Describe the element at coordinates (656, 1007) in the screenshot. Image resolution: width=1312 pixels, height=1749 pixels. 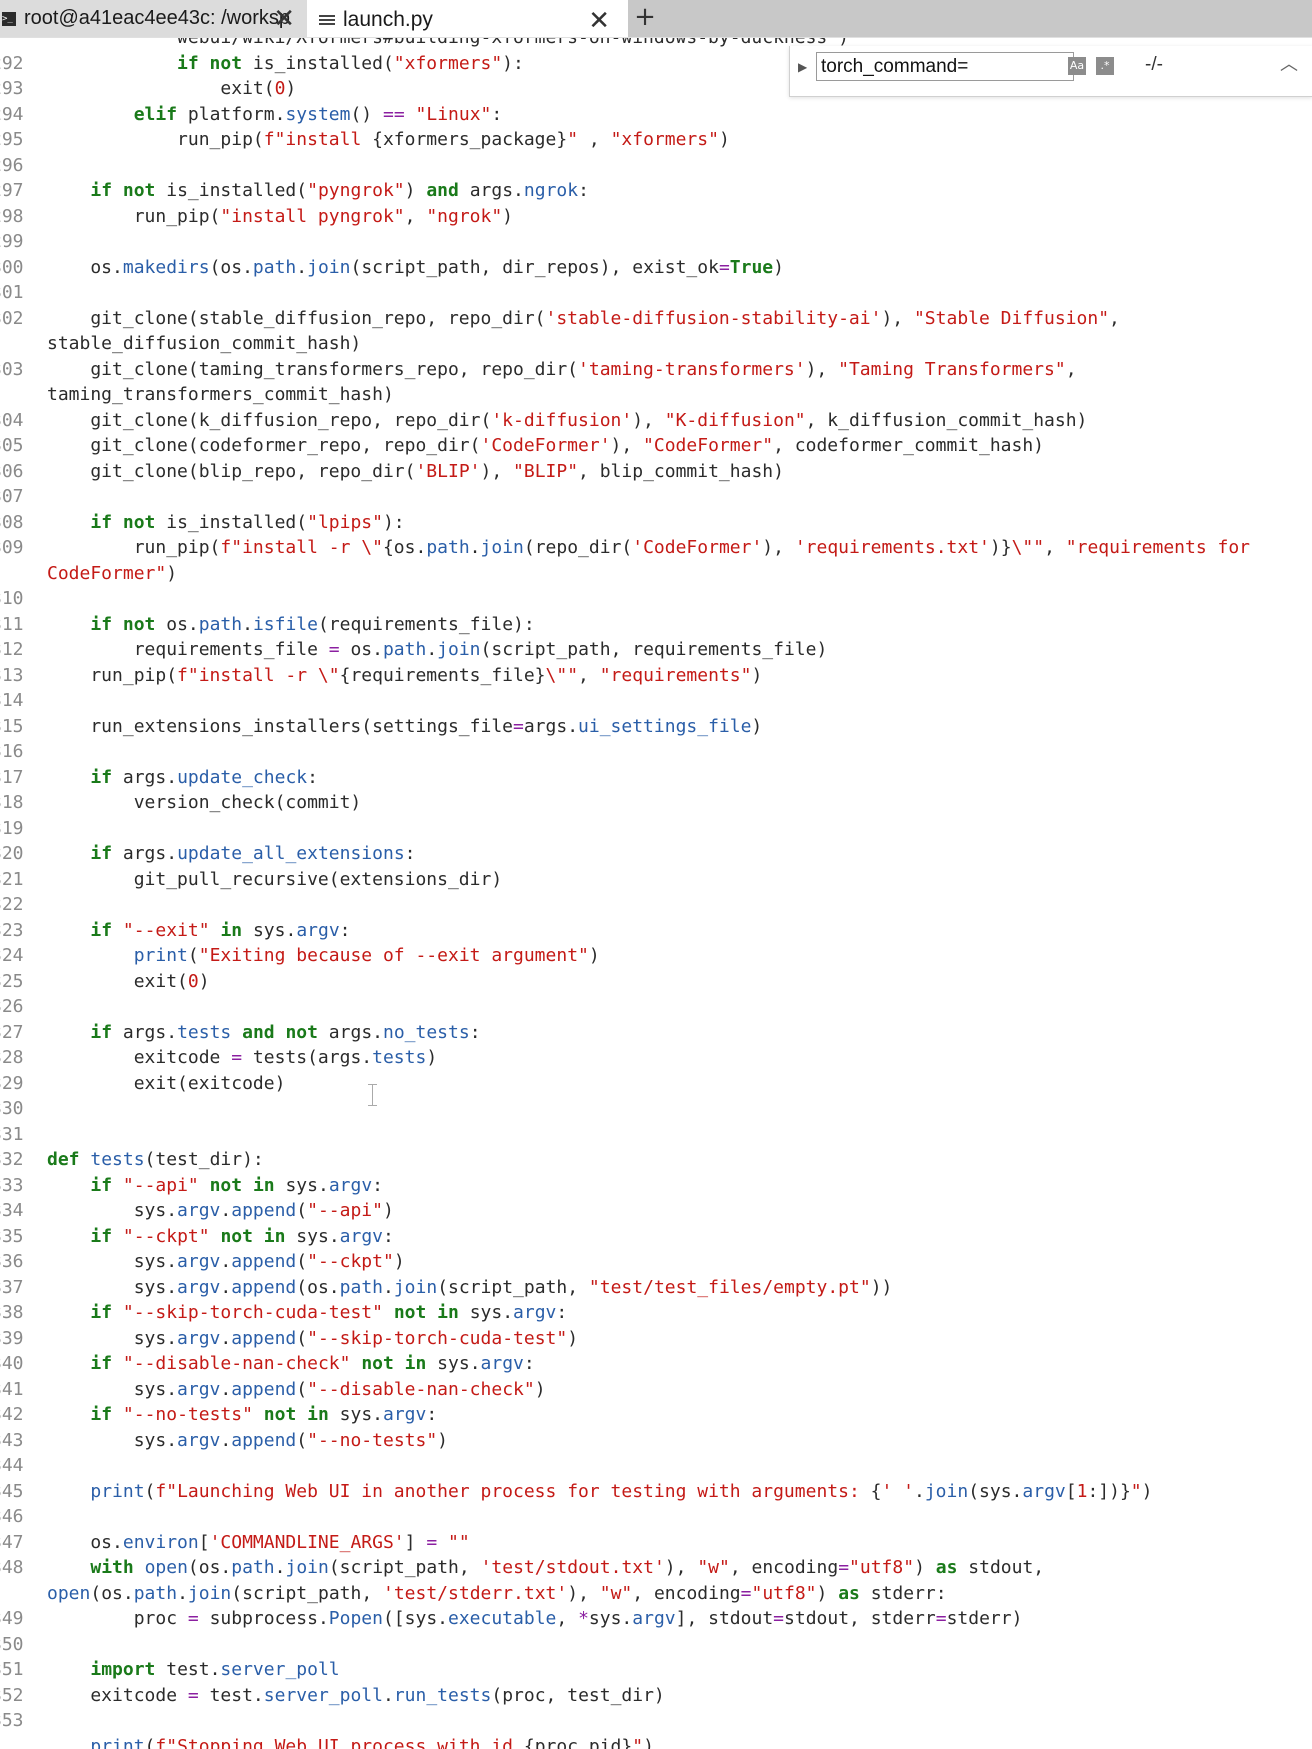
I see `code-line: 326` at that location.